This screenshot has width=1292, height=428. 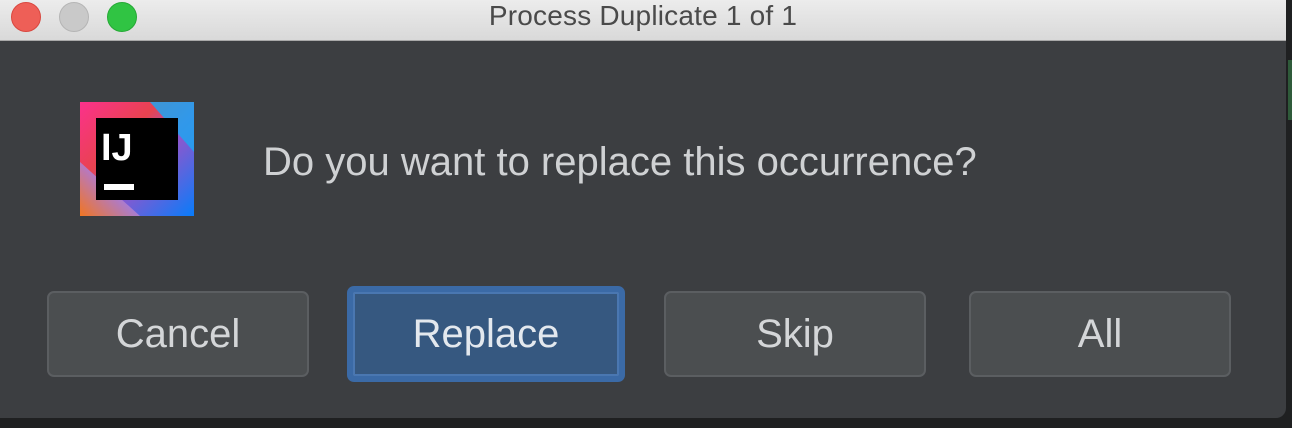 What do you see at coordinates (117, 148) in the screenshot?
I see `logo-text: IJ` at bounding box center [117, 148].